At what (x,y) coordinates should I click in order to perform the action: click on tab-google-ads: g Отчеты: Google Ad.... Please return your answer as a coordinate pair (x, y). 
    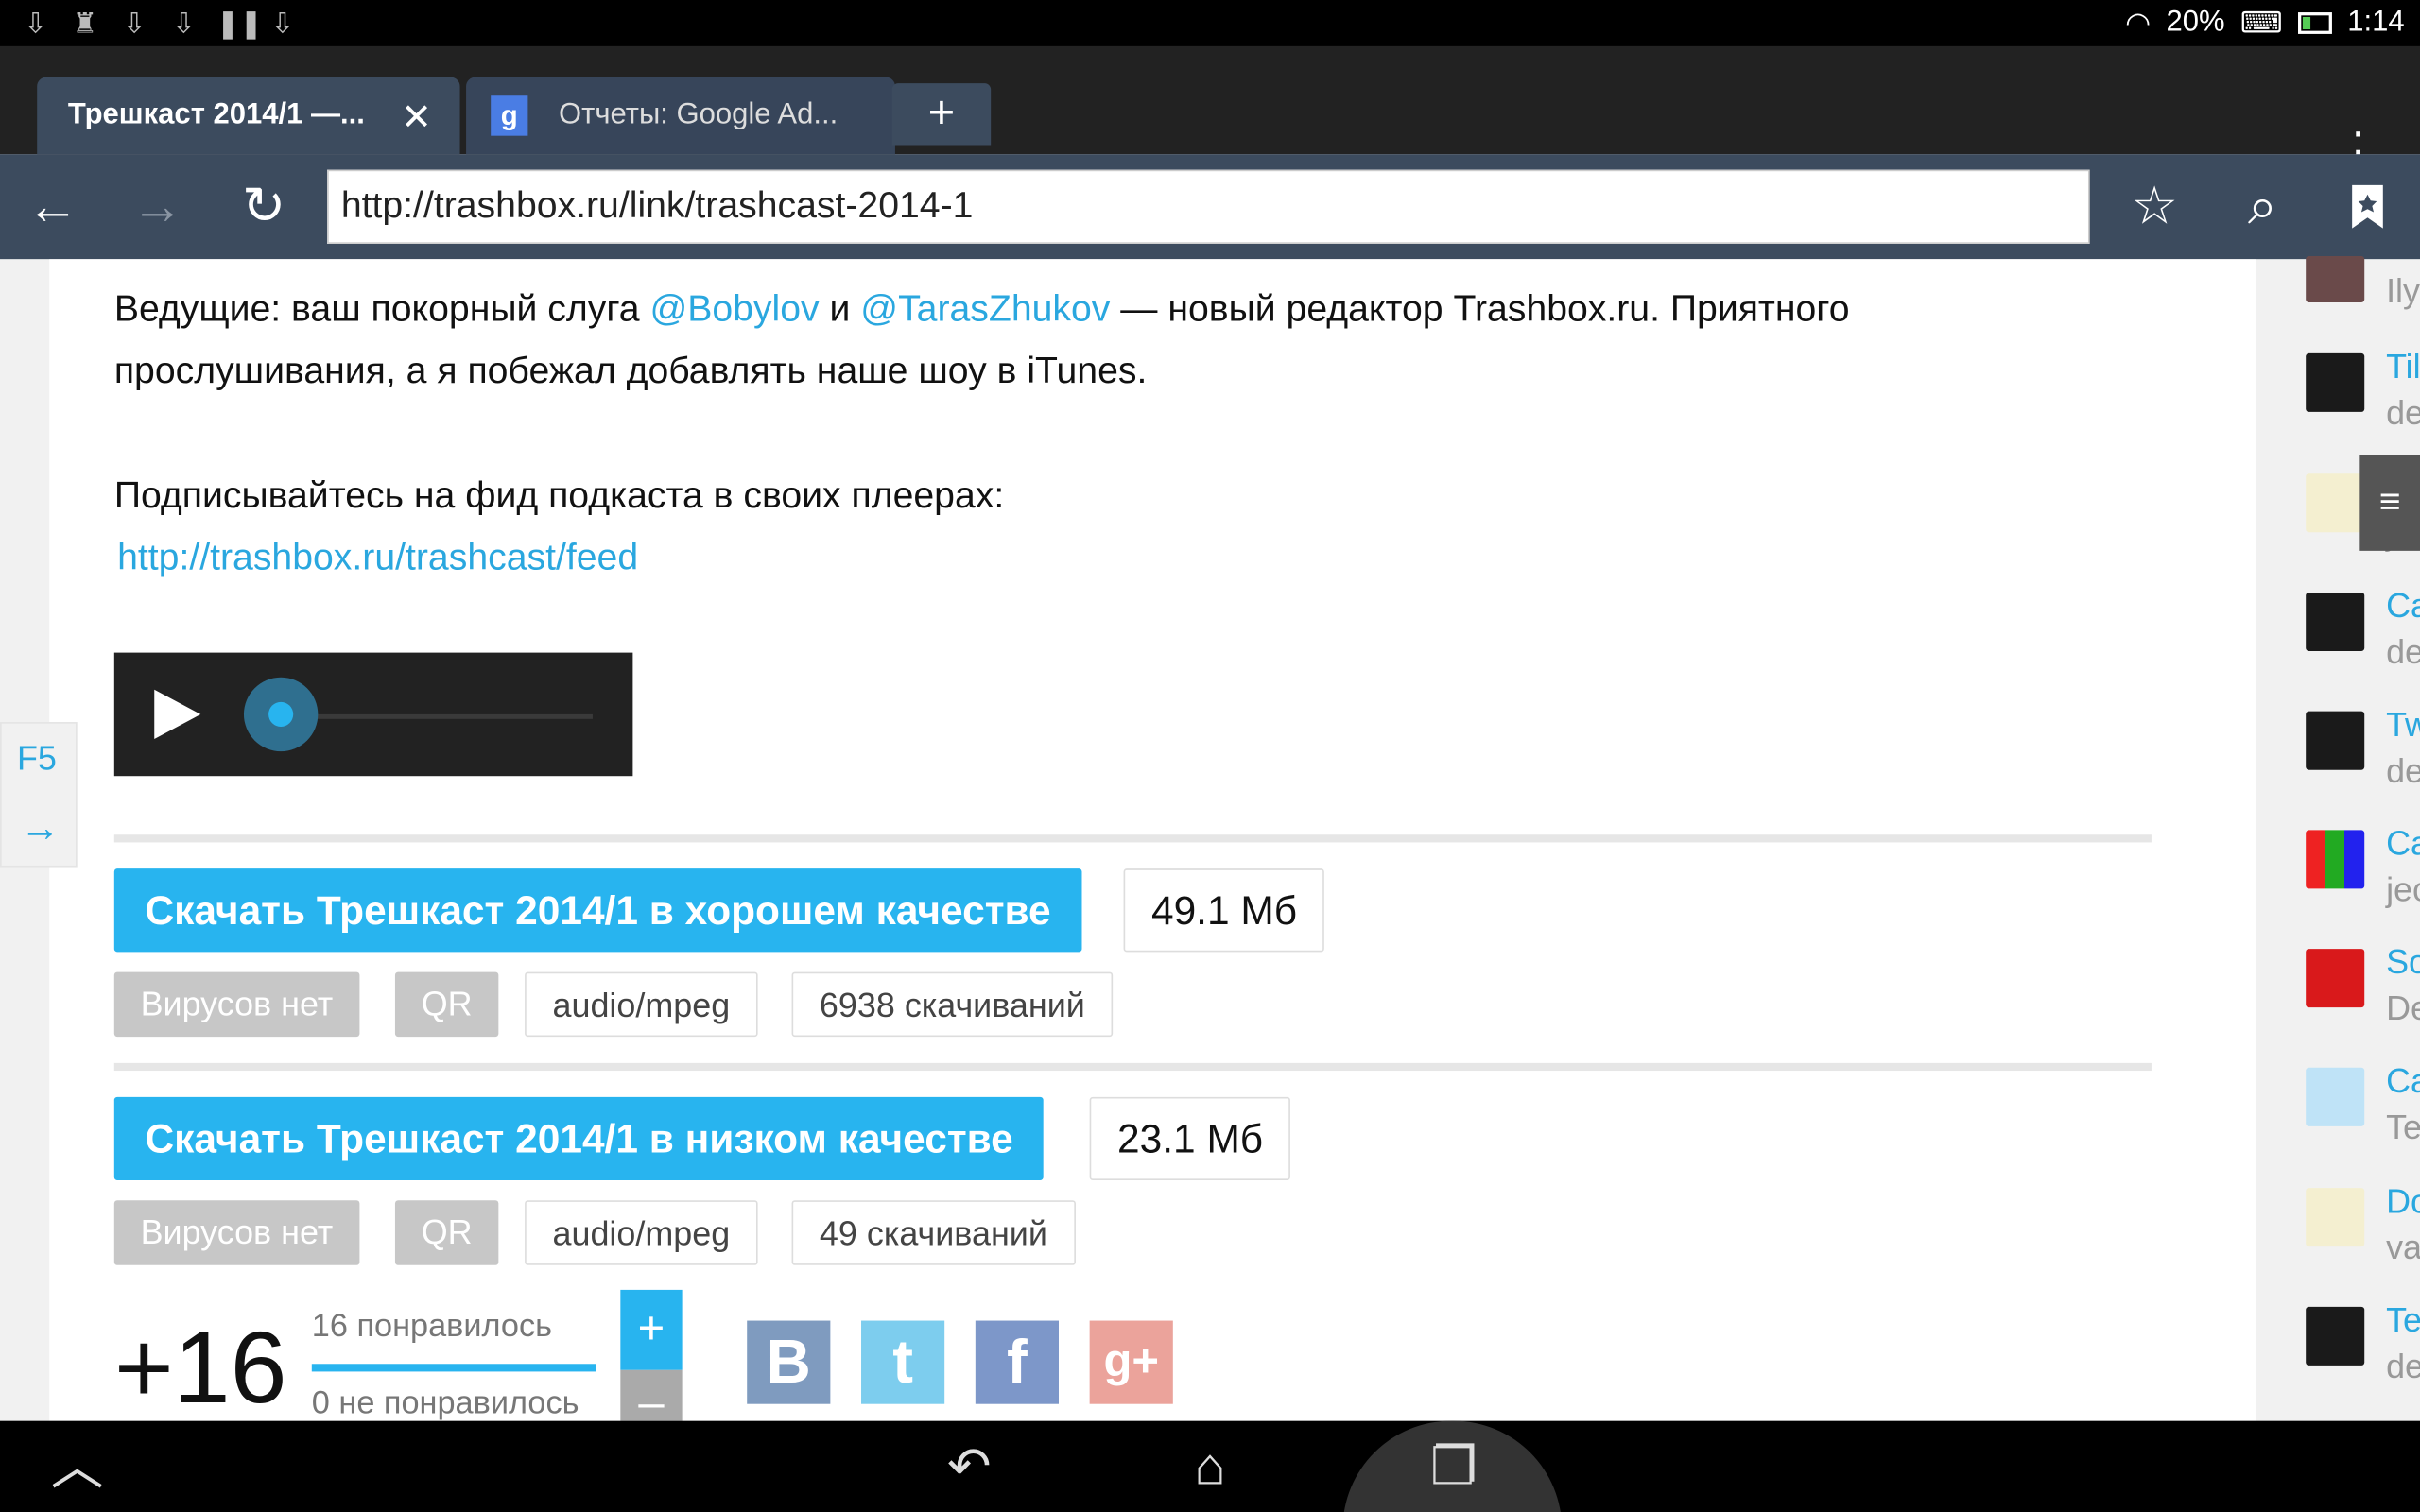
    Looking at the image, I should click on (680, 116).